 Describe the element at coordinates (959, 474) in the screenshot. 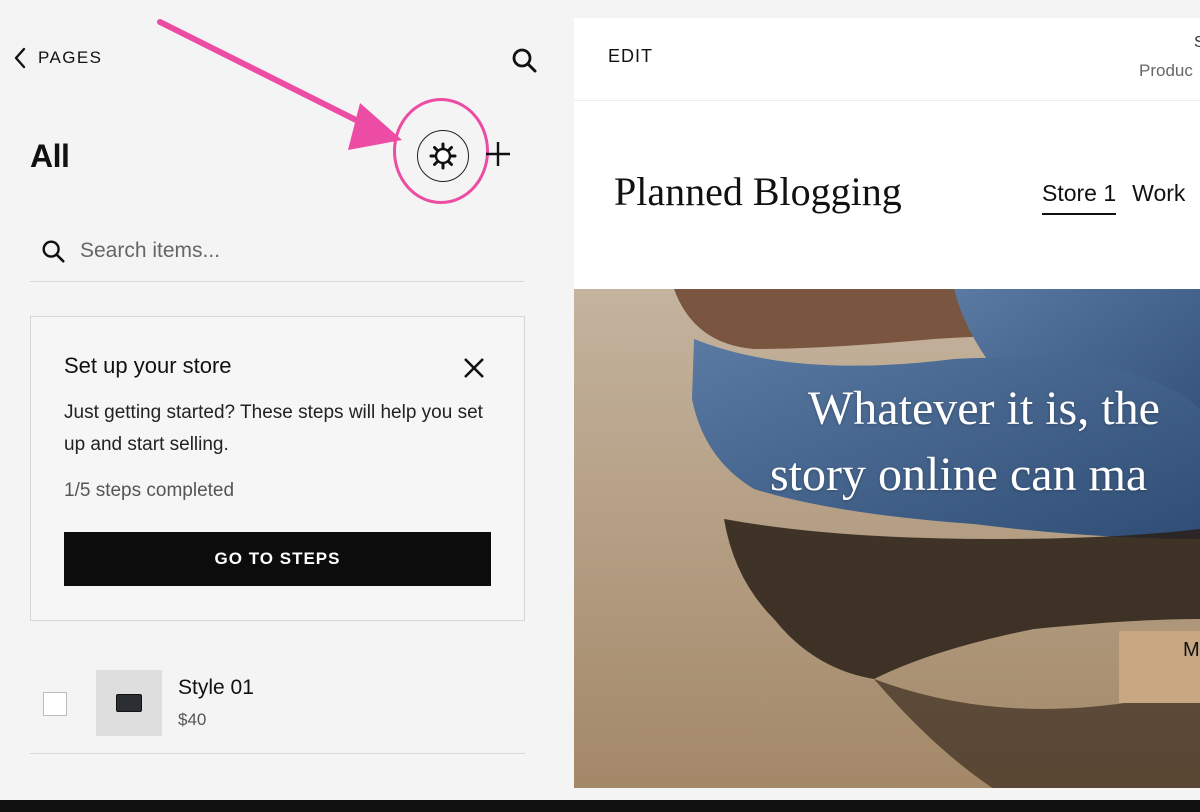

I see `hero-headline-line-2: story online can ma` at that location.